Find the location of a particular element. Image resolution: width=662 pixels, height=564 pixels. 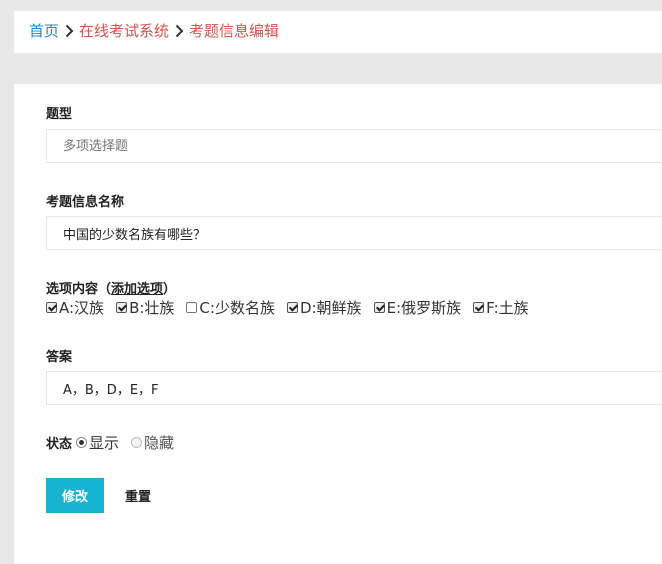

status-label: 状态 is located at coordinates (59, 444).